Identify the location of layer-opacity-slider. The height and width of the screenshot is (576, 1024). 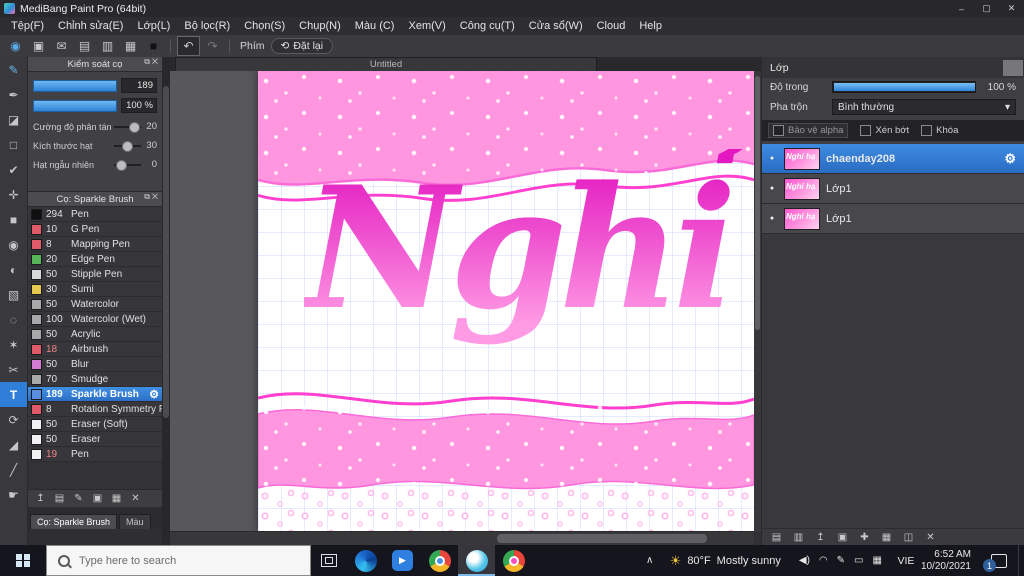
(904, 87).